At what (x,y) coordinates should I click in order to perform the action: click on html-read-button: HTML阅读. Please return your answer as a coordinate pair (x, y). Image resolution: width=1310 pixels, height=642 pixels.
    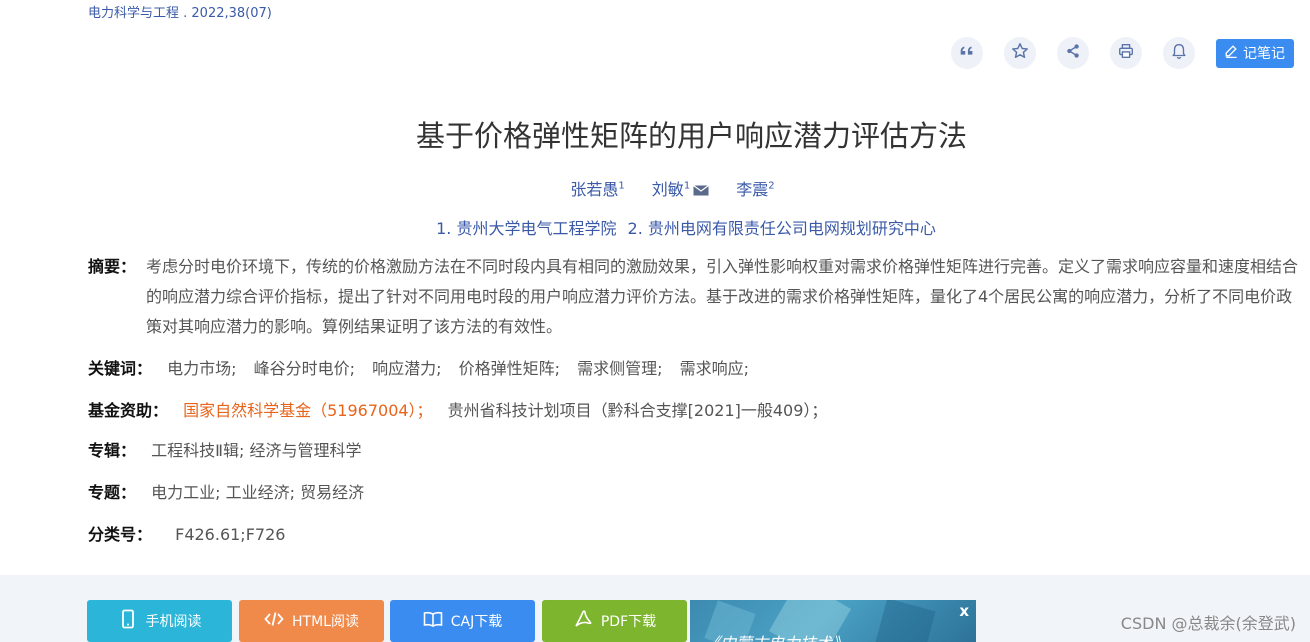
    Looking at the image, I should click on (311, 621).